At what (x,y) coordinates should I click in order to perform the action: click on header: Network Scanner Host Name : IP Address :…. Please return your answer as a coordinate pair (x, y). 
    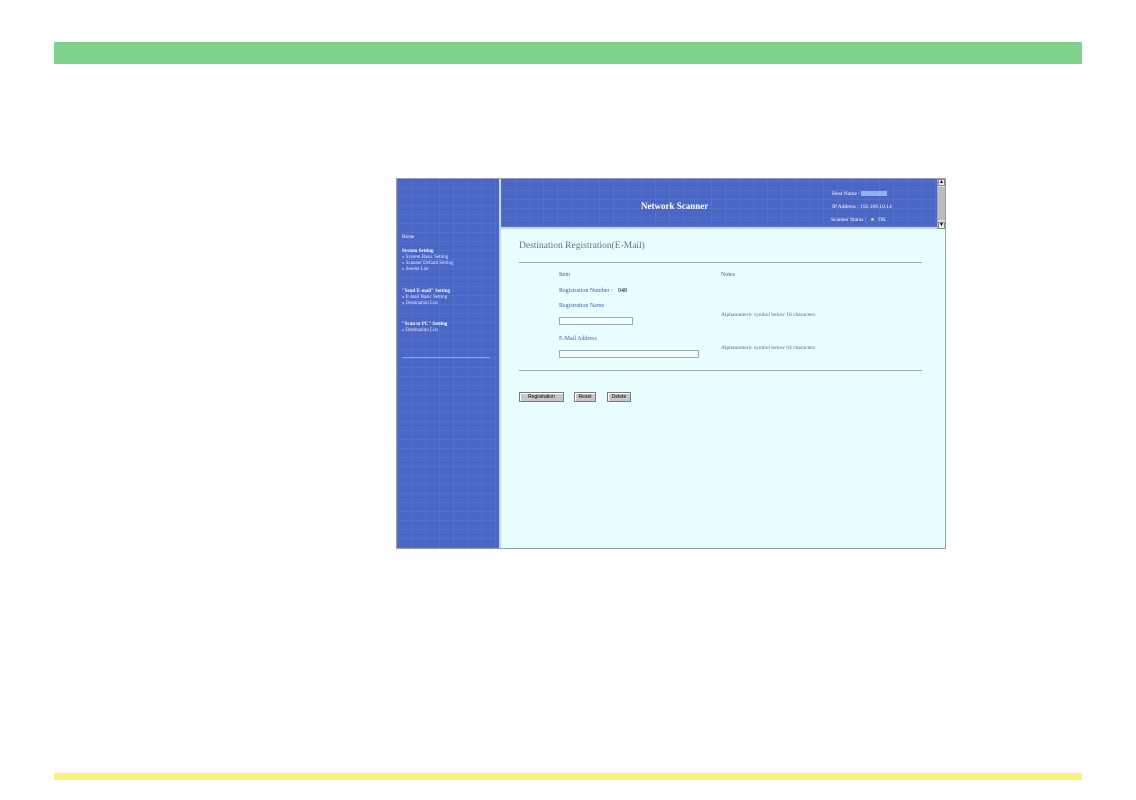
    Looking at the image, I should click on (719, 204).